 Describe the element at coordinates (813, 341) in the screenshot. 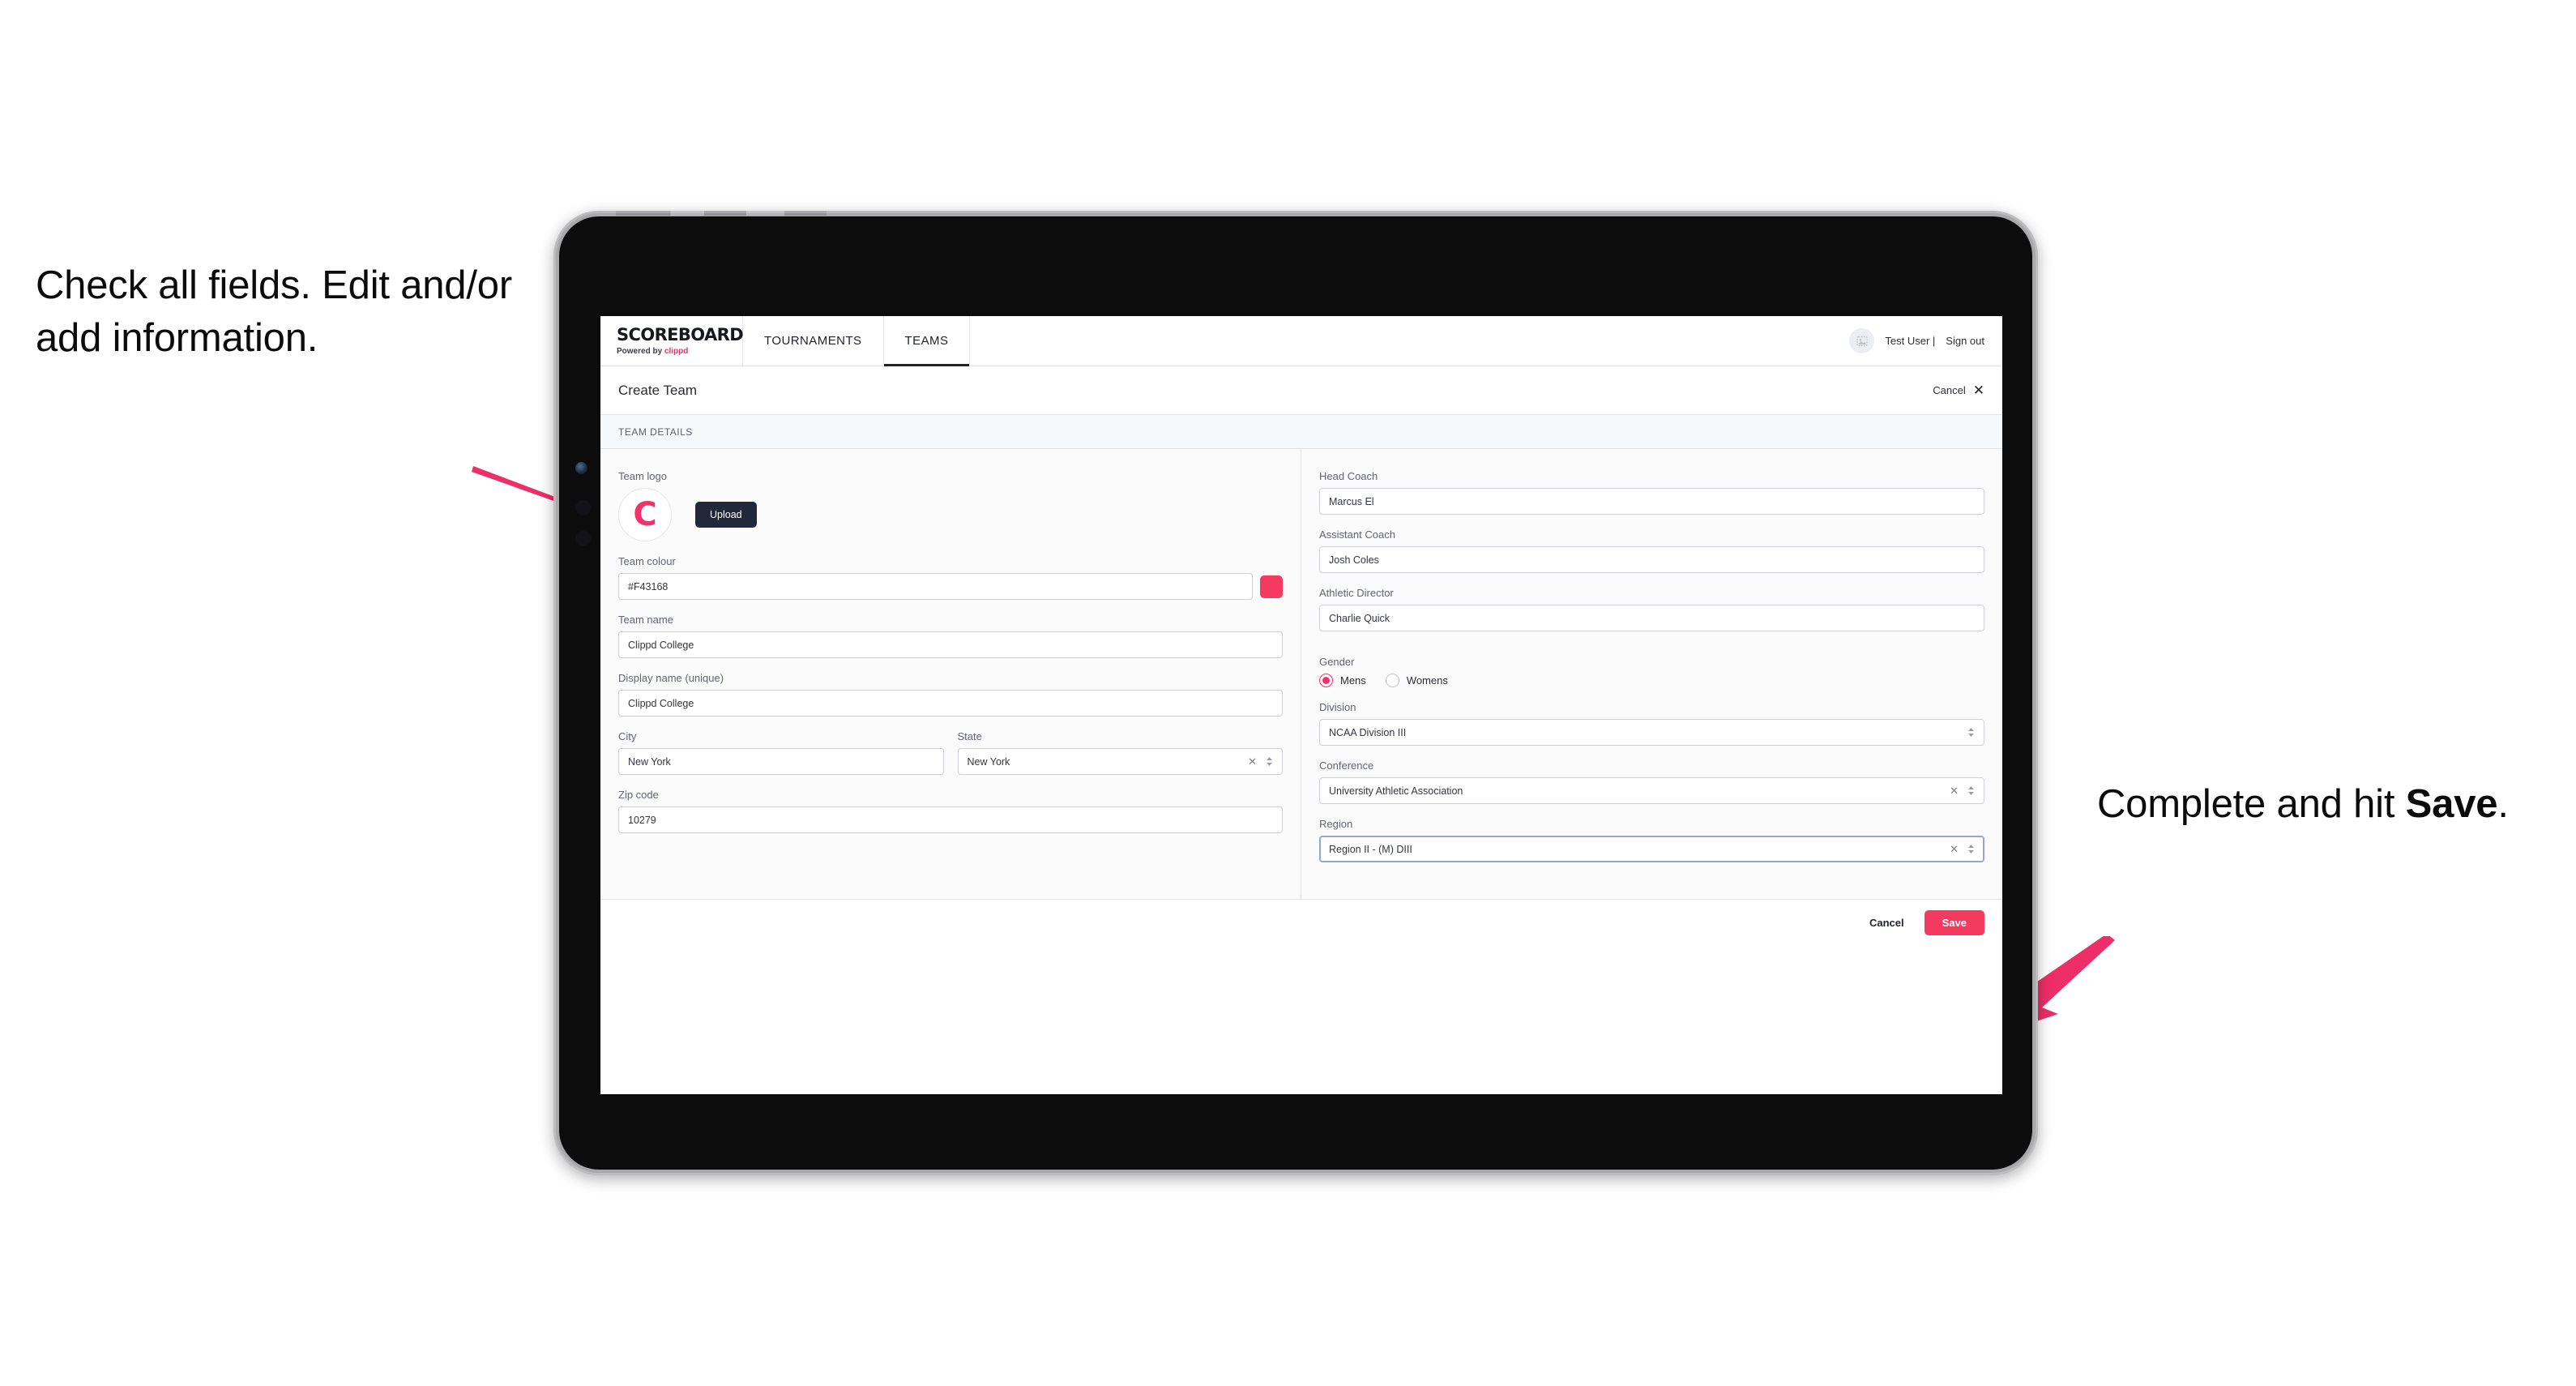

I see `tab-tournaments: TOURNAMENTS` at that location.